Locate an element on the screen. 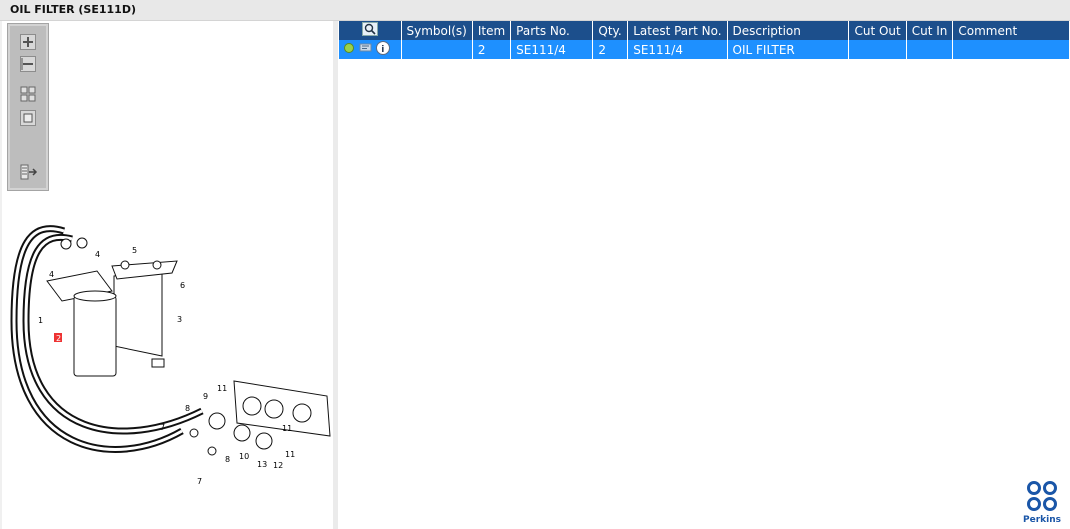 The image size is (1070, 529). info-icon: i is located at coordinates (383, 48).